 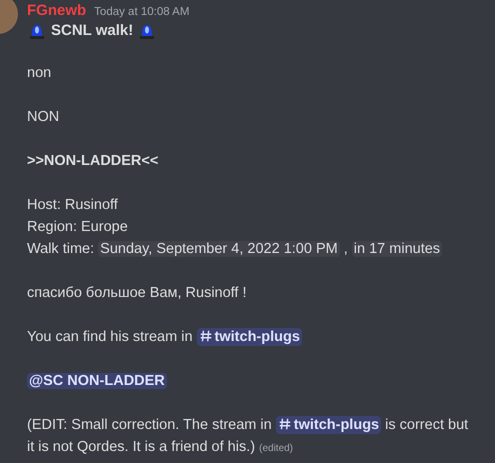 I want to click on timestamp-chip: Sunday, September 4, 2022 1:00 PM, so click(x=219, y=249).